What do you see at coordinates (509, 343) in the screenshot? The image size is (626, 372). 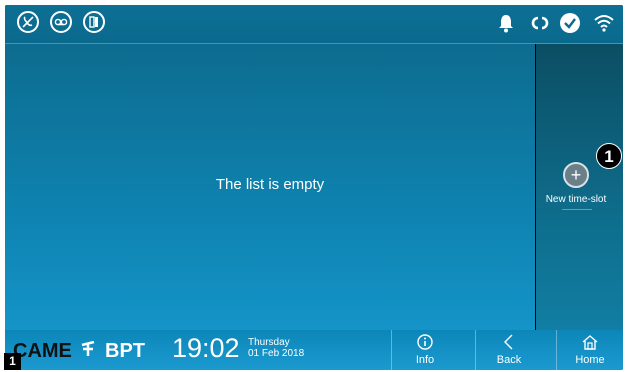 I see `back-icon` at bounding box center [509, 343].